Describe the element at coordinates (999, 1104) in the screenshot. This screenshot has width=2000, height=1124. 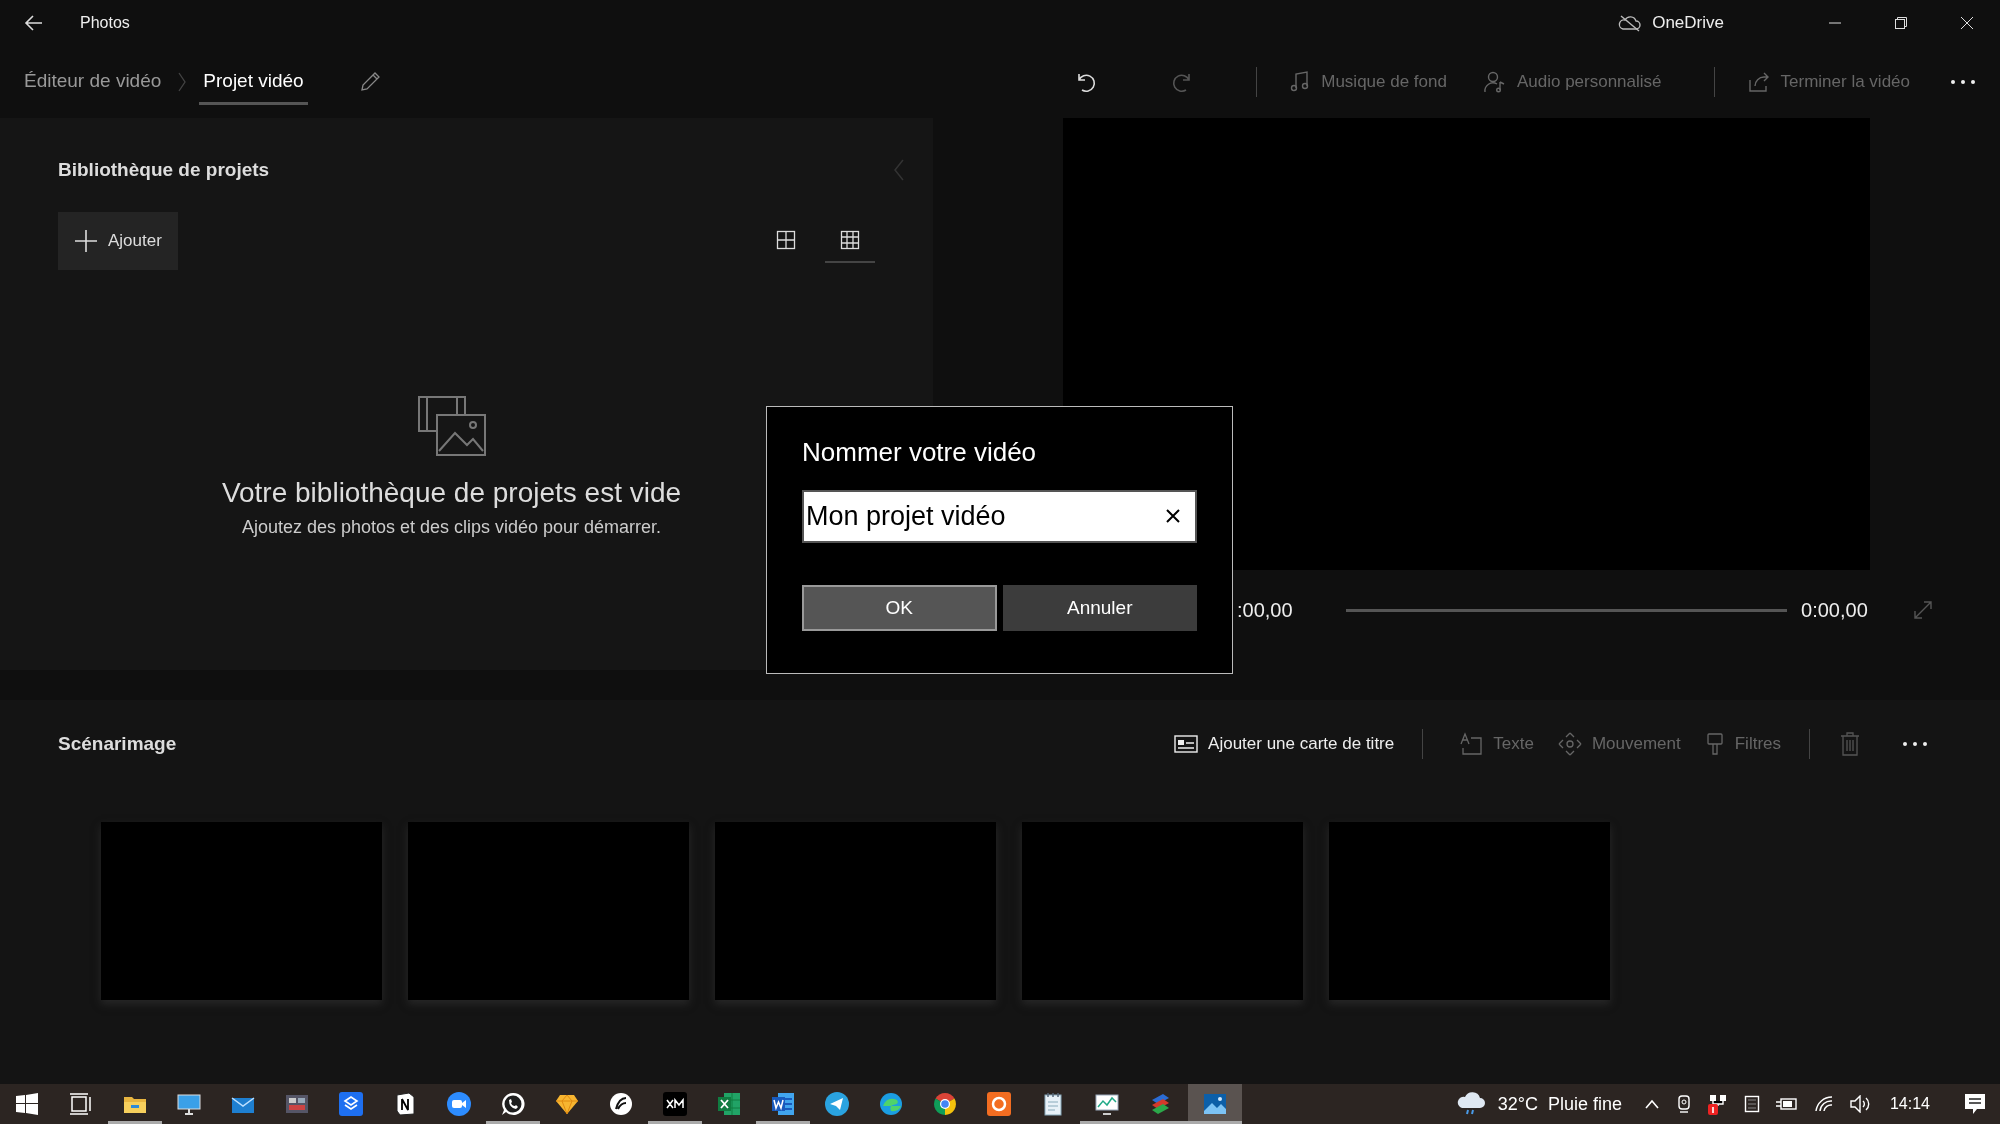
I see `circle-tile-icon` at that location.